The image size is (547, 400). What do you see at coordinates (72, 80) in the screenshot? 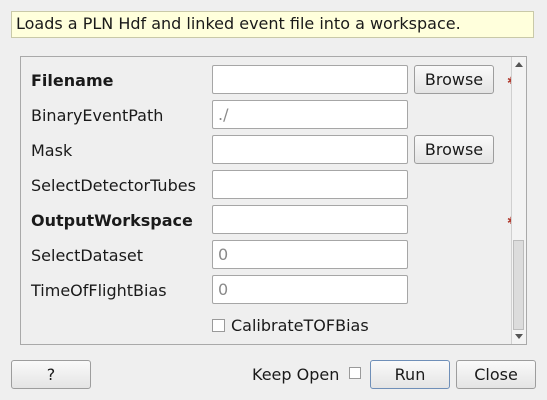
I see `filename-label: Filename` at bounding box center [72, 80].